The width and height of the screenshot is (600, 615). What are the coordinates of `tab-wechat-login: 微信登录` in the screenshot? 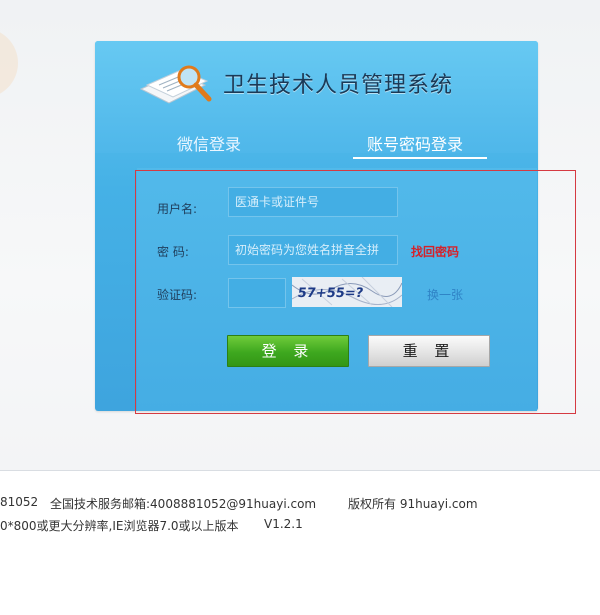 It's located at (209, 143).